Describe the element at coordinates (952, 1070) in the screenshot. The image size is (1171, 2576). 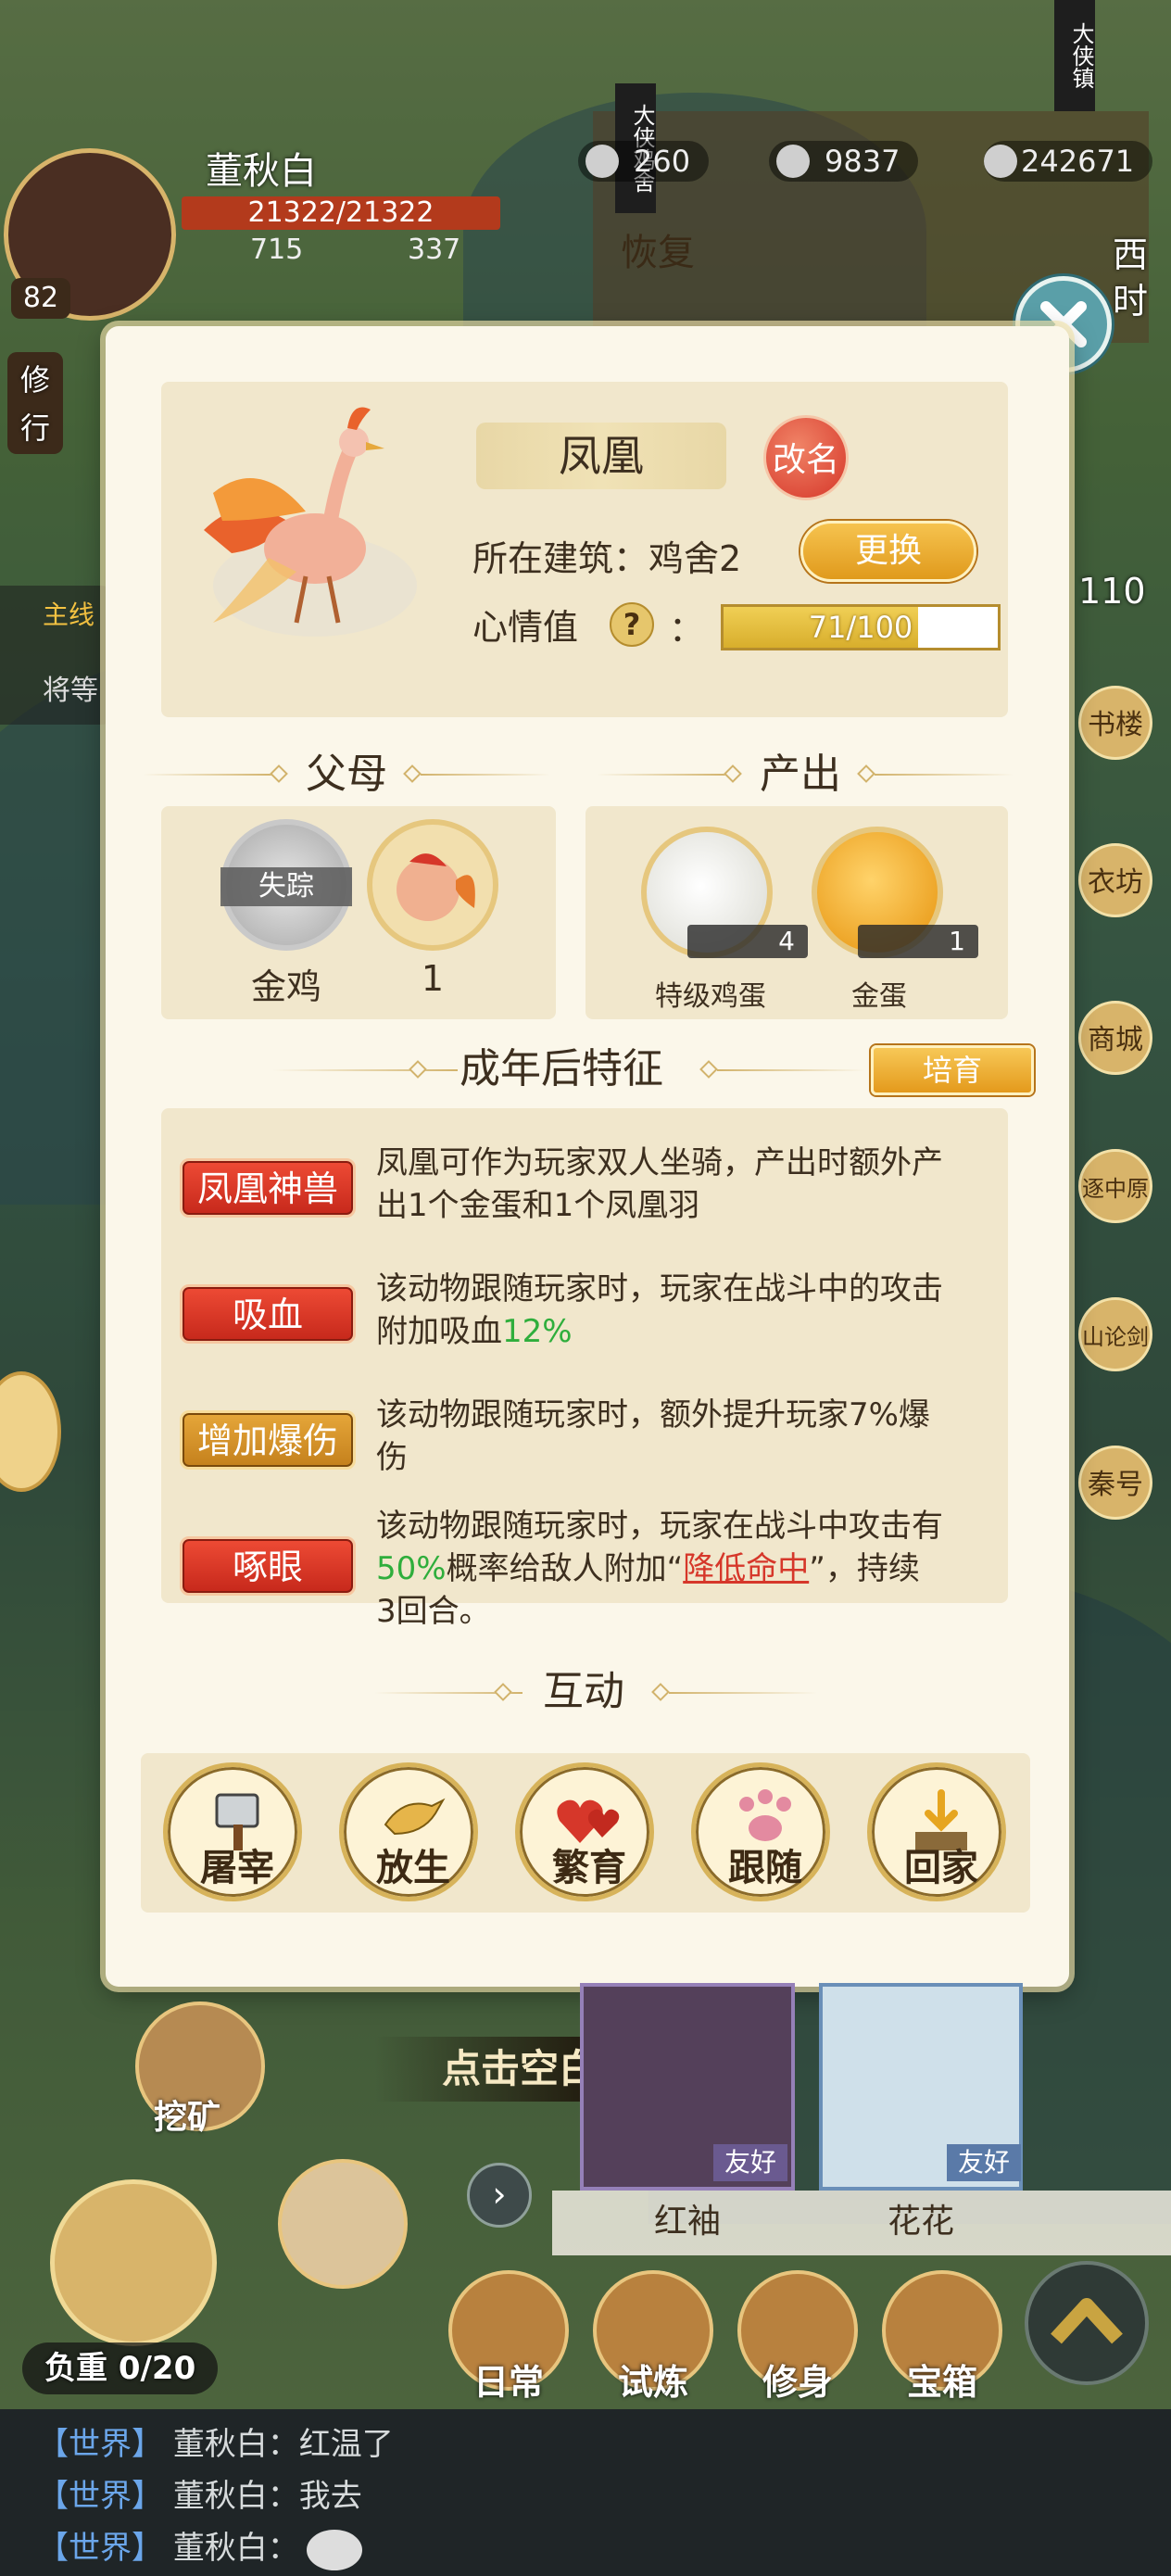
I see `cultivate-button: 培育` at that location.